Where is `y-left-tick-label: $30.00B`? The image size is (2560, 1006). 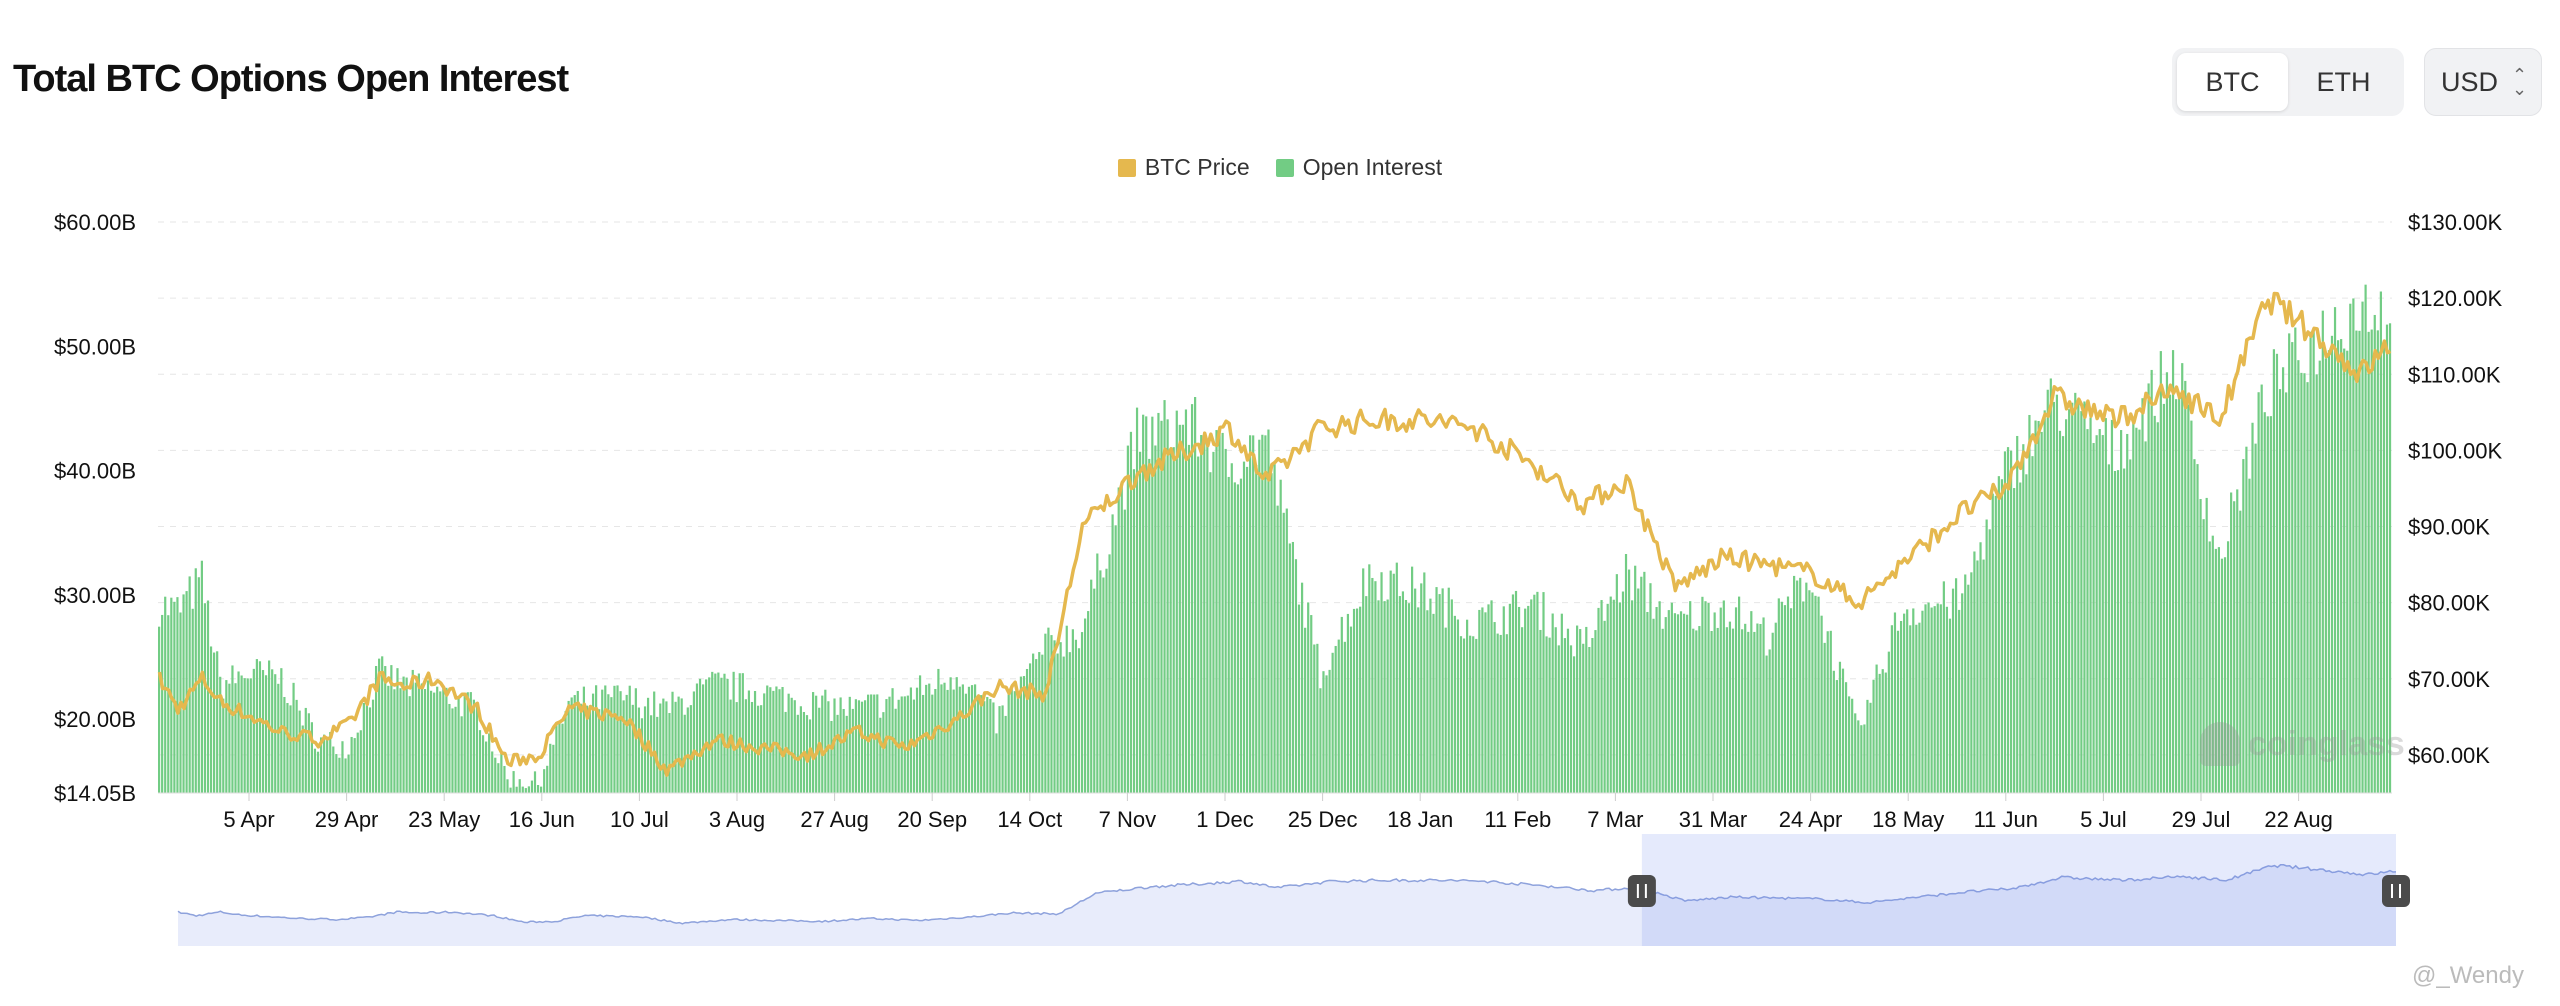 y-left-tick-label: $30.00B is located at coordinates (95, 595).